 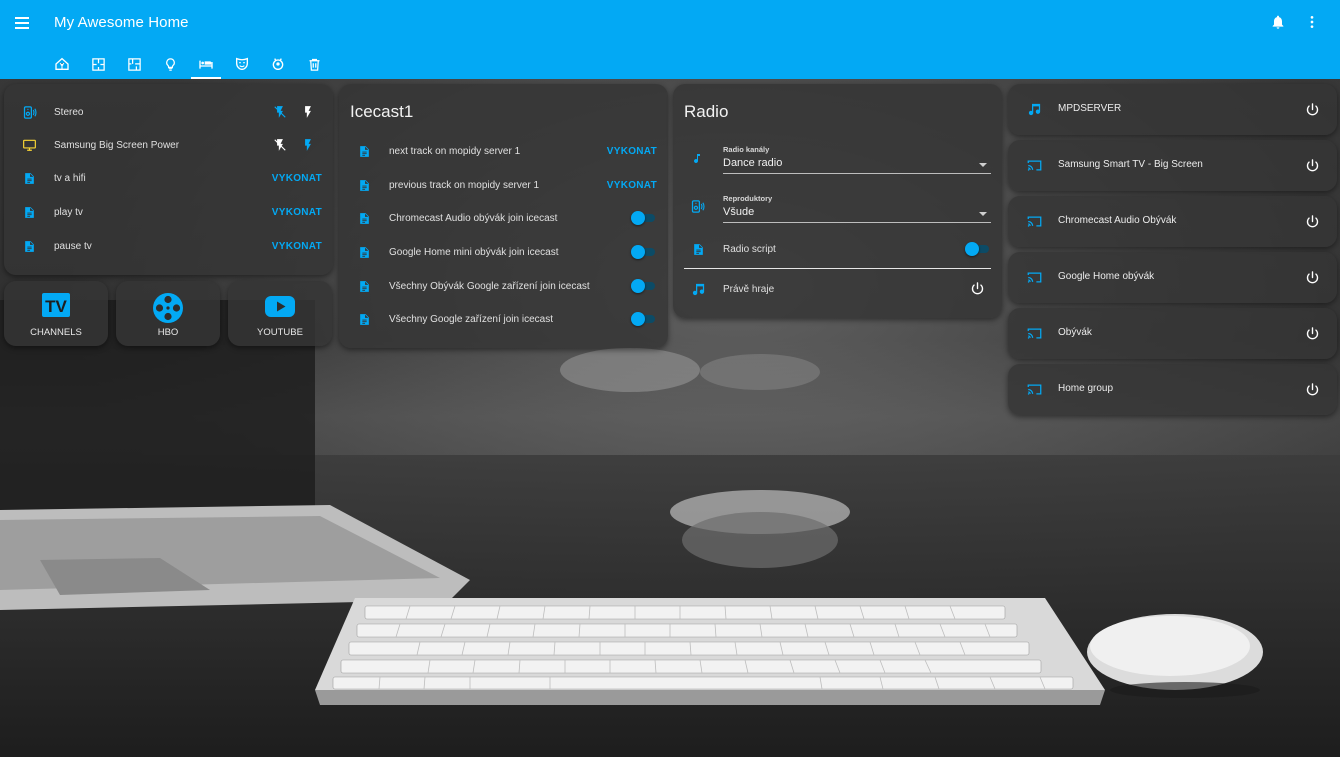 I want to click on tab-floor-plan-alt, so click(x=134, y=64).